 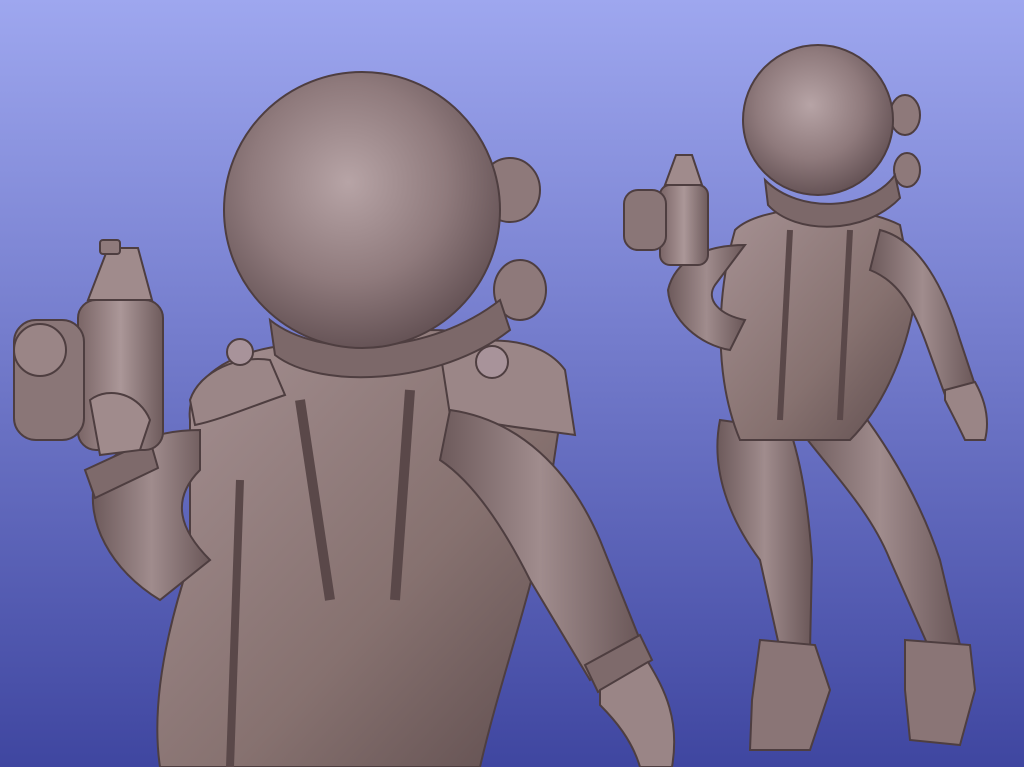 What do you see at coordinates (880, 530) in the screenshot?
I see `leg-right` at bounding box center [880, 530].